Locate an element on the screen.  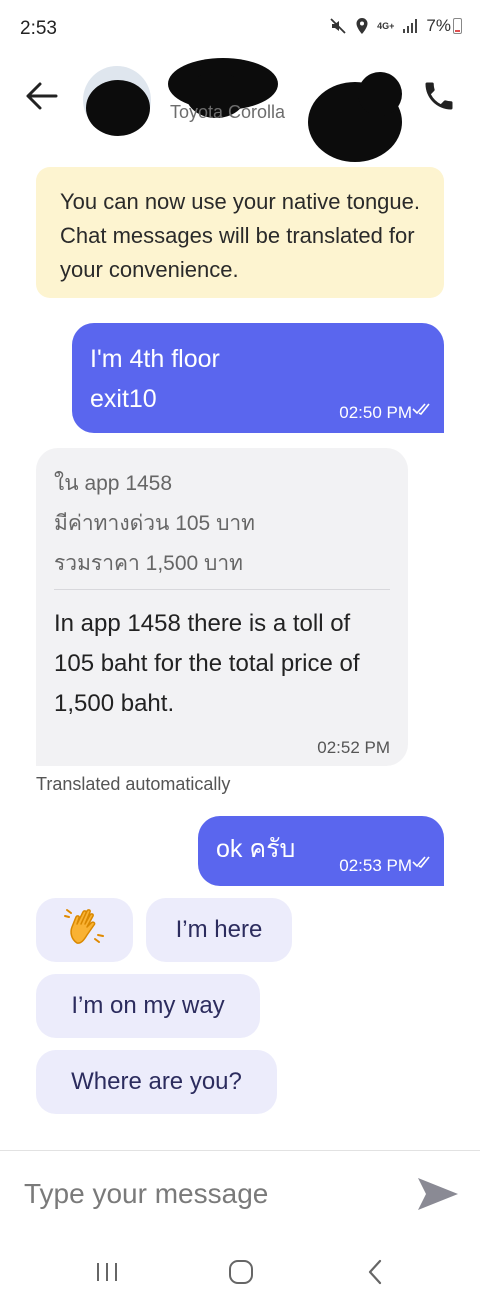
quick-reply-wave is located at coordinates (84, 930).